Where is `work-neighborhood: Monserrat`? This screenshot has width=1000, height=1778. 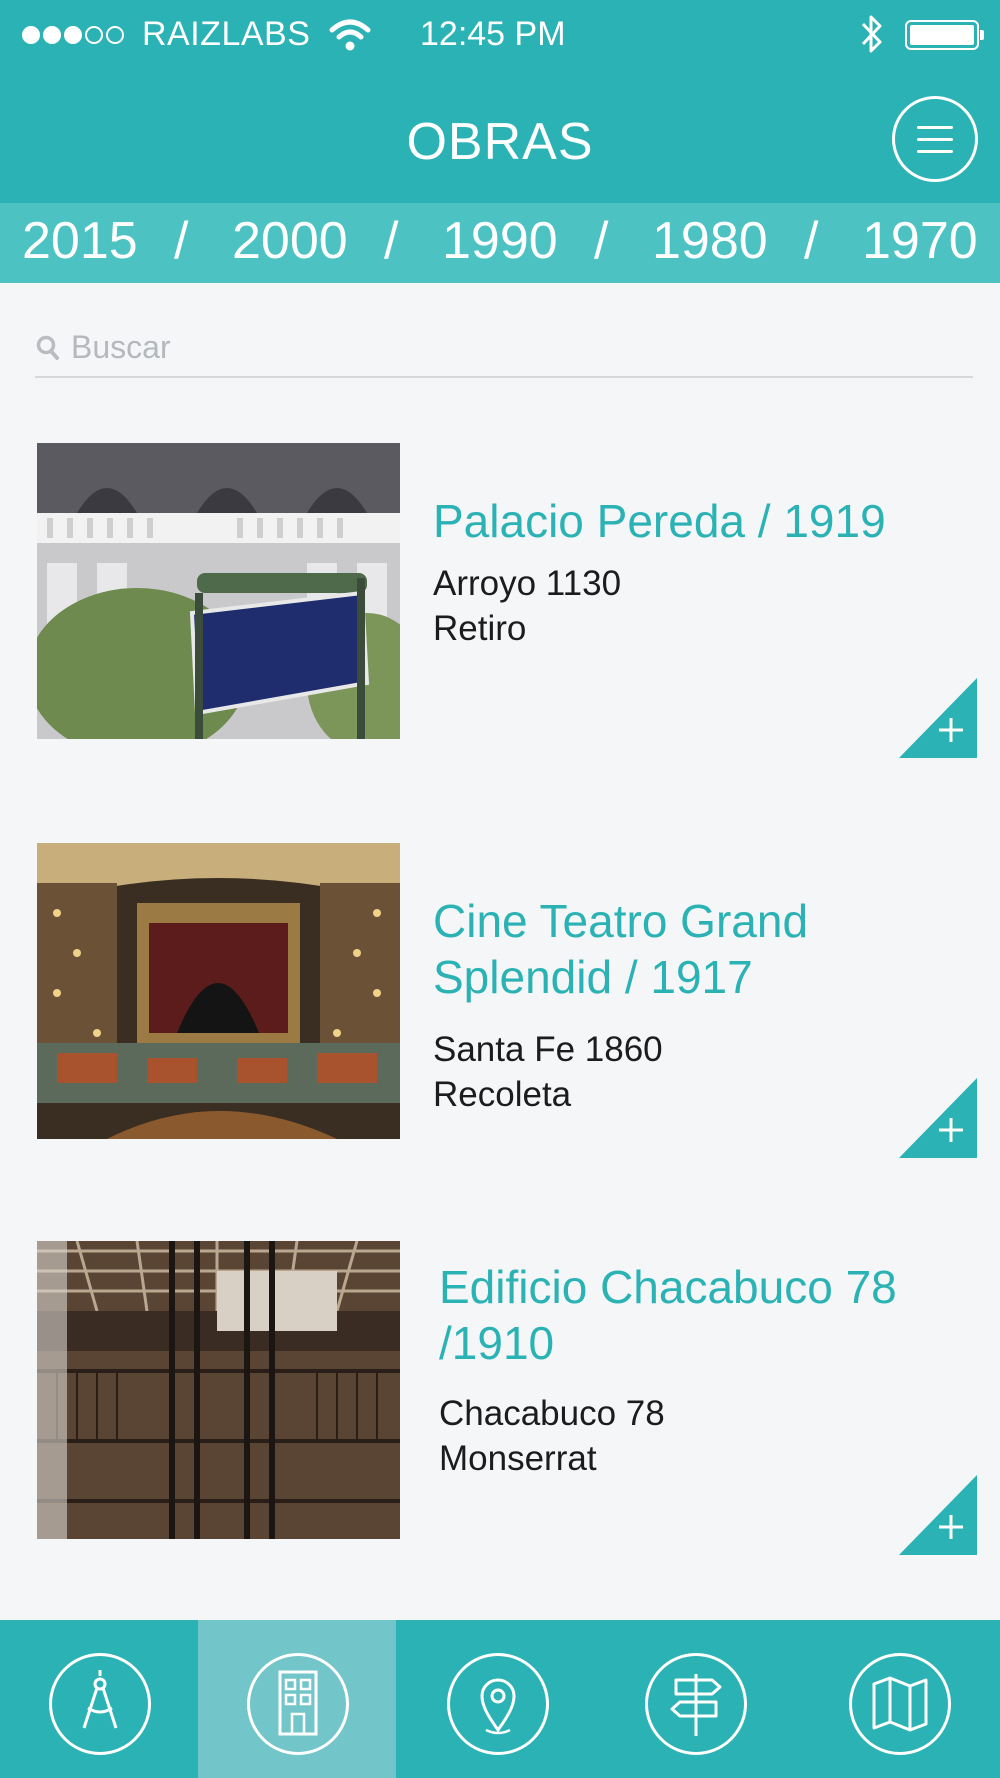
work-neighborhood: Monserrat is located at coordinates (518, 1458).